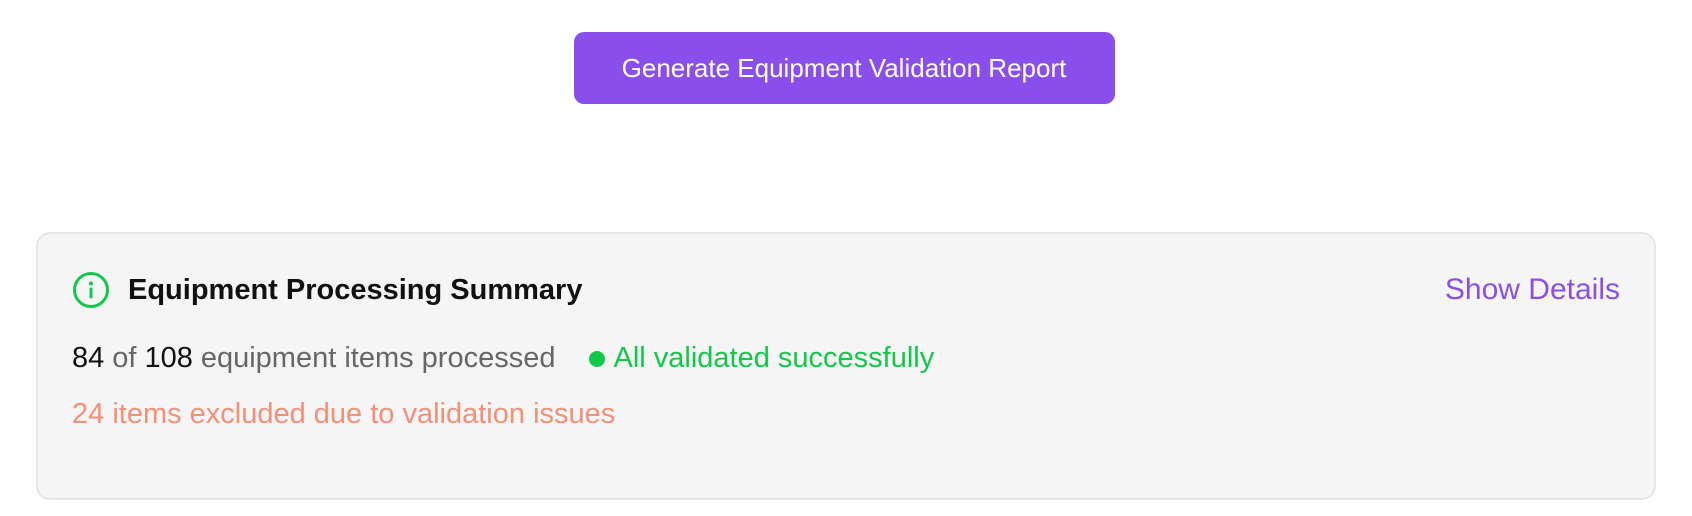 The width and height of the screenshot is (1692, 516). What do you see at coordinates (774, 358) in the screenshot?
I see `status-text: All validated successfully` at bounding box center [774, 358].